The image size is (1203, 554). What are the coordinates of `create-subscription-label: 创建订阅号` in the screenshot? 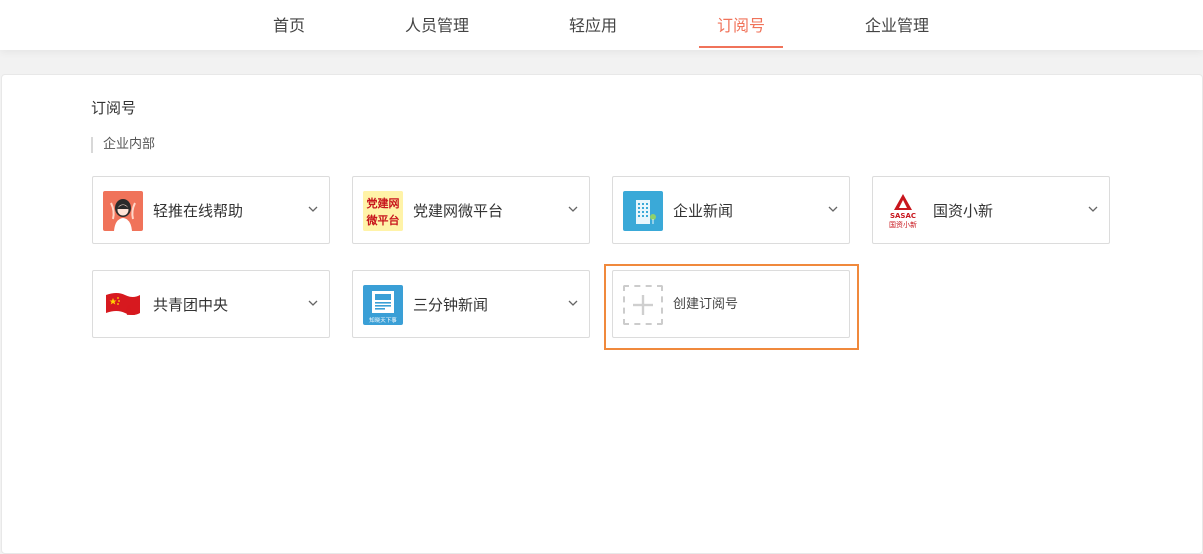 It's located at (706, 304).